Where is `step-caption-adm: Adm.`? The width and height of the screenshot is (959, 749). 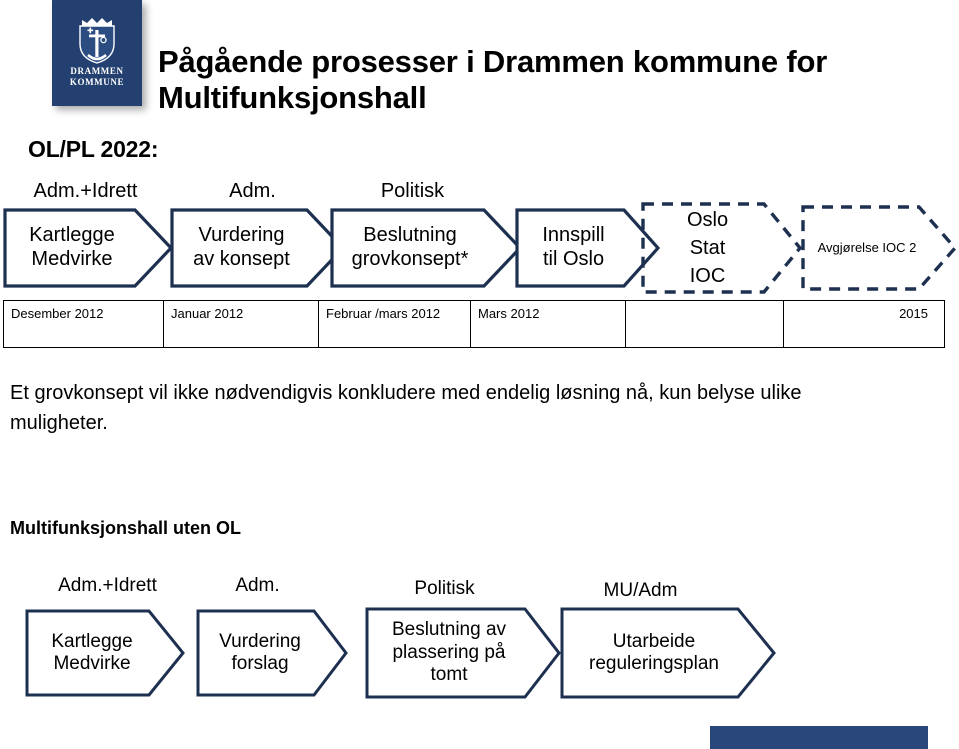 step-caption-adm: Adm. is located at coordinates (252, 191).